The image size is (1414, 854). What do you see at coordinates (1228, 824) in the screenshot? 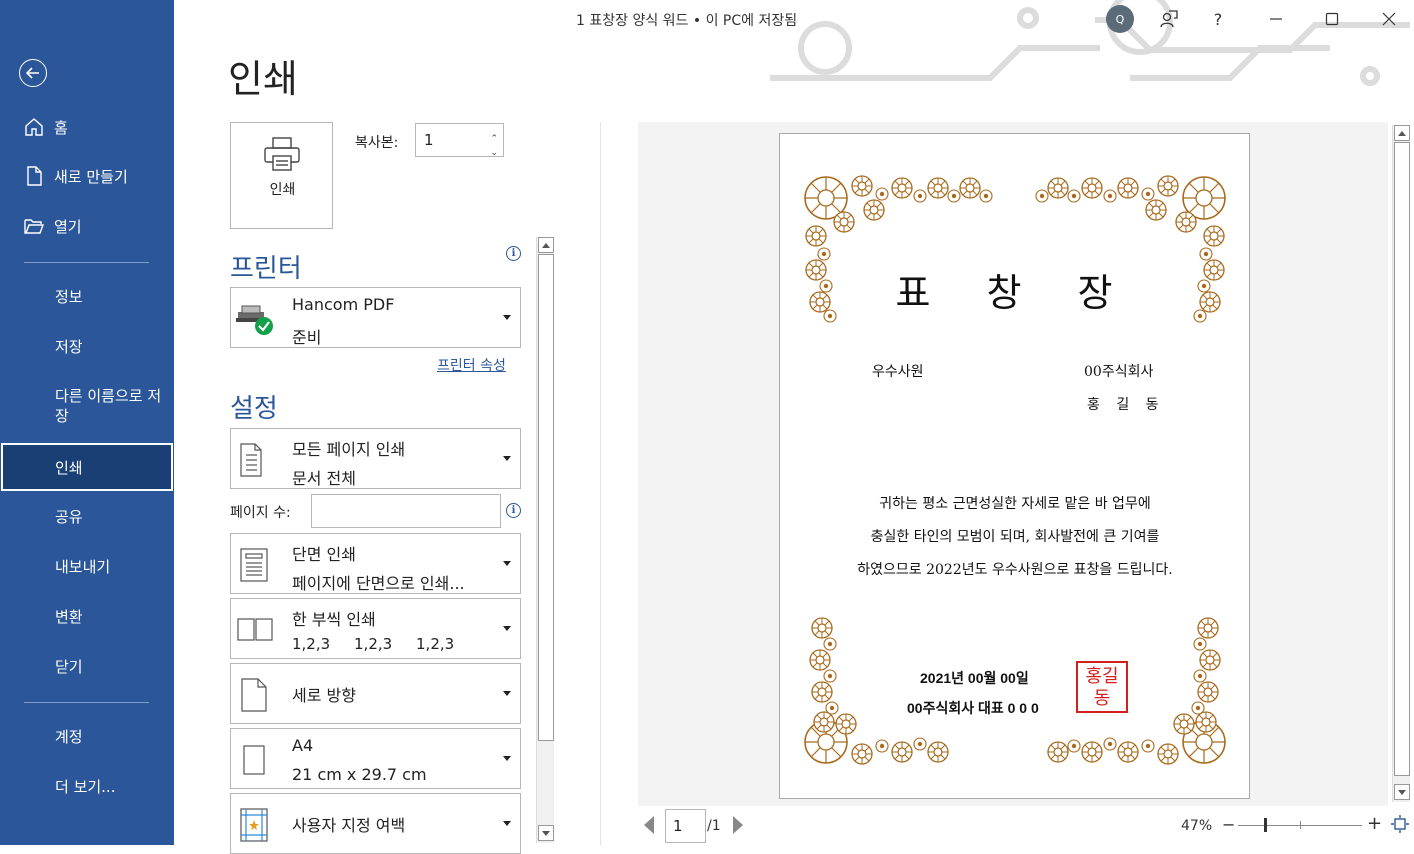
I see `zoom-out-button: −` at bounding box center [1228, 824].